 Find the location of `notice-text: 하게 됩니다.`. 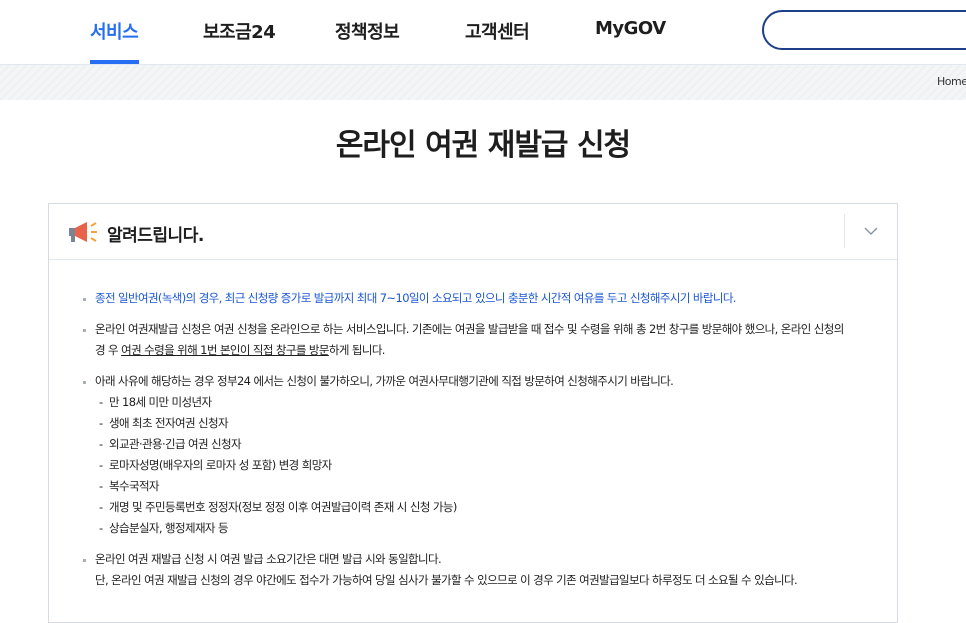

notice-text: 하게 됩니다. is located at coordinates (357, 350).